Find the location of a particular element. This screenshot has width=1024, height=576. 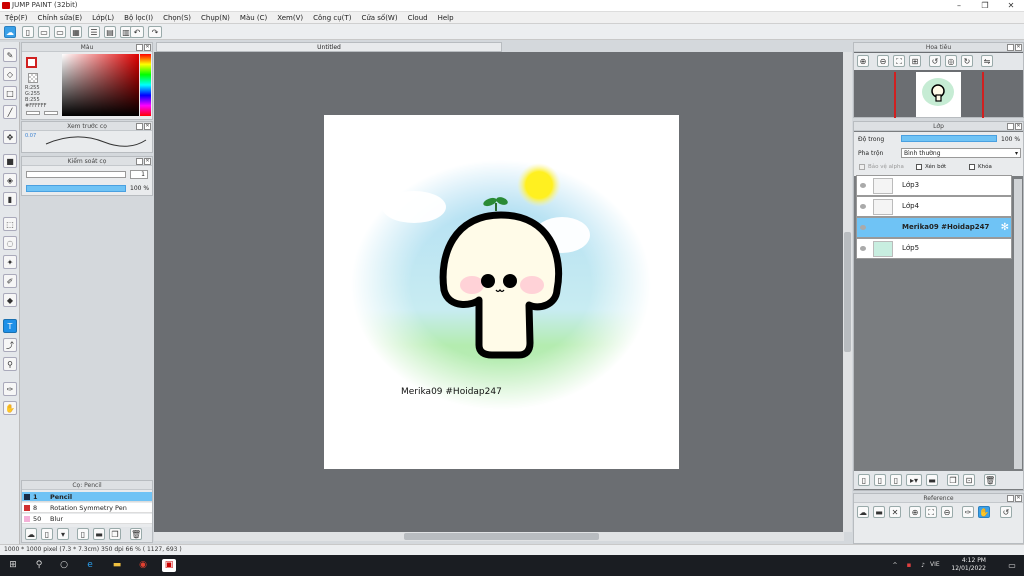

new-file-icon: ▯ is located at coordinates (28, 32).